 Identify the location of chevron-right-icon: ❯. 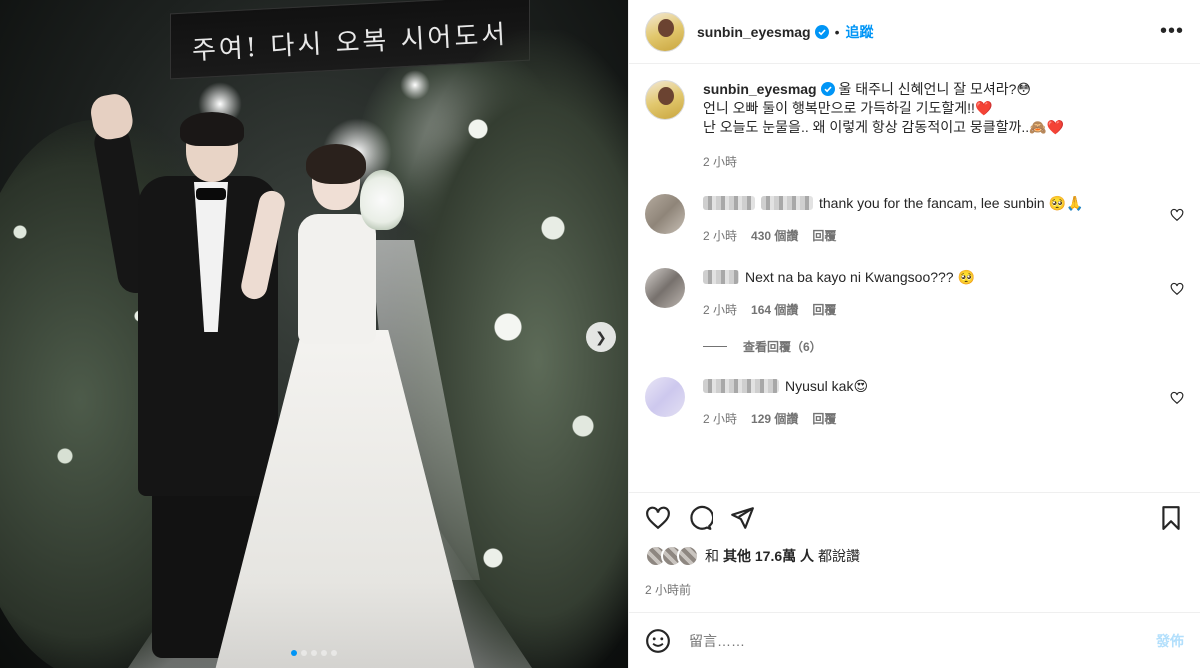
(601, 336).